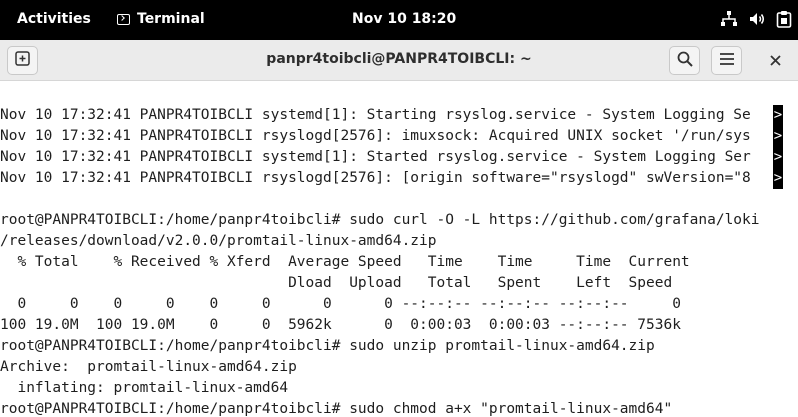  What do you see at coordinates (171, 19) in the screenshot?
I see `app-menu-label: Terminal` at bounding box center [171, 19].